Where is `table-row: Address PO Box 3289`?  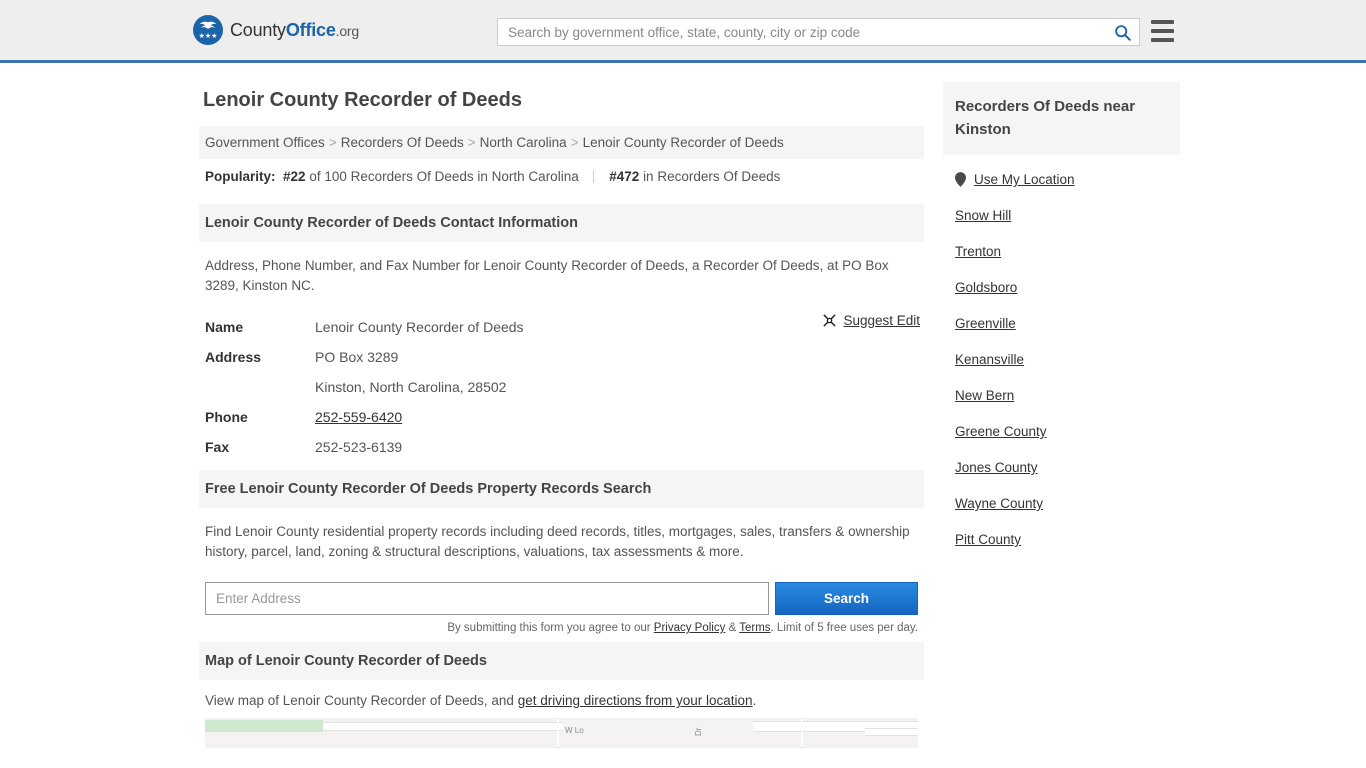
table-row: Address PO Box 3289 is located at coordinates (561, 357).